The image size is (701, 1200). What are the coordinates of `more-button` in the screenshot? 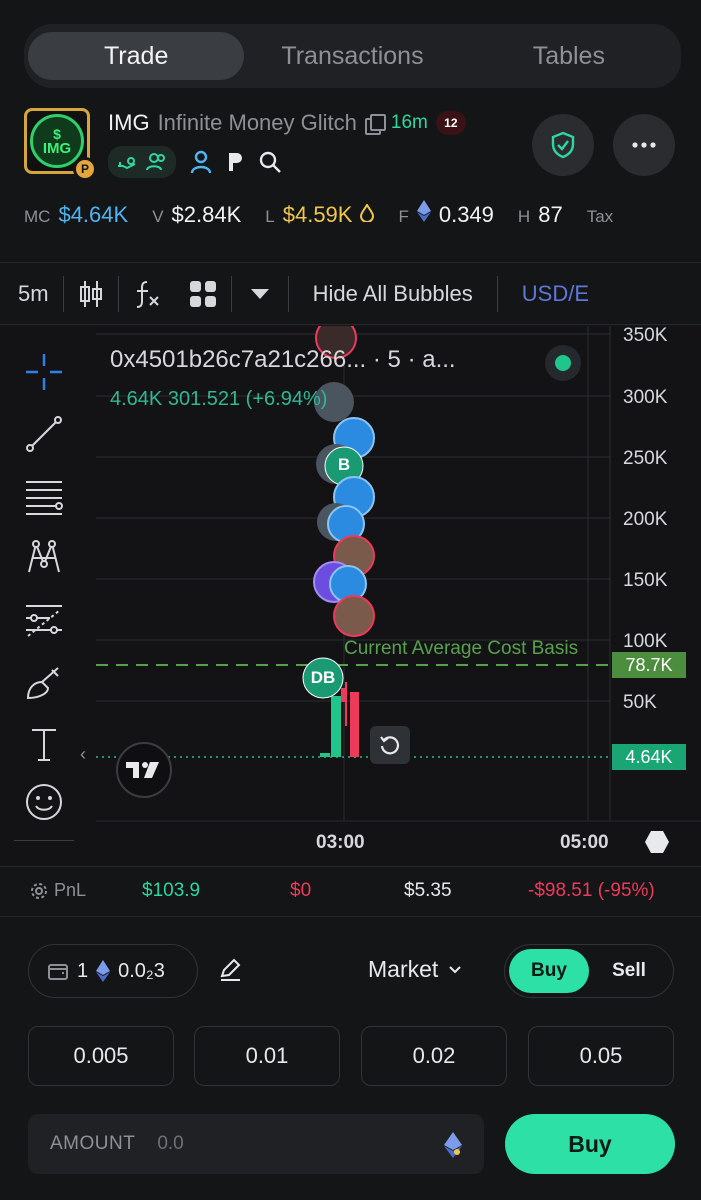 It's located at (644, 145).